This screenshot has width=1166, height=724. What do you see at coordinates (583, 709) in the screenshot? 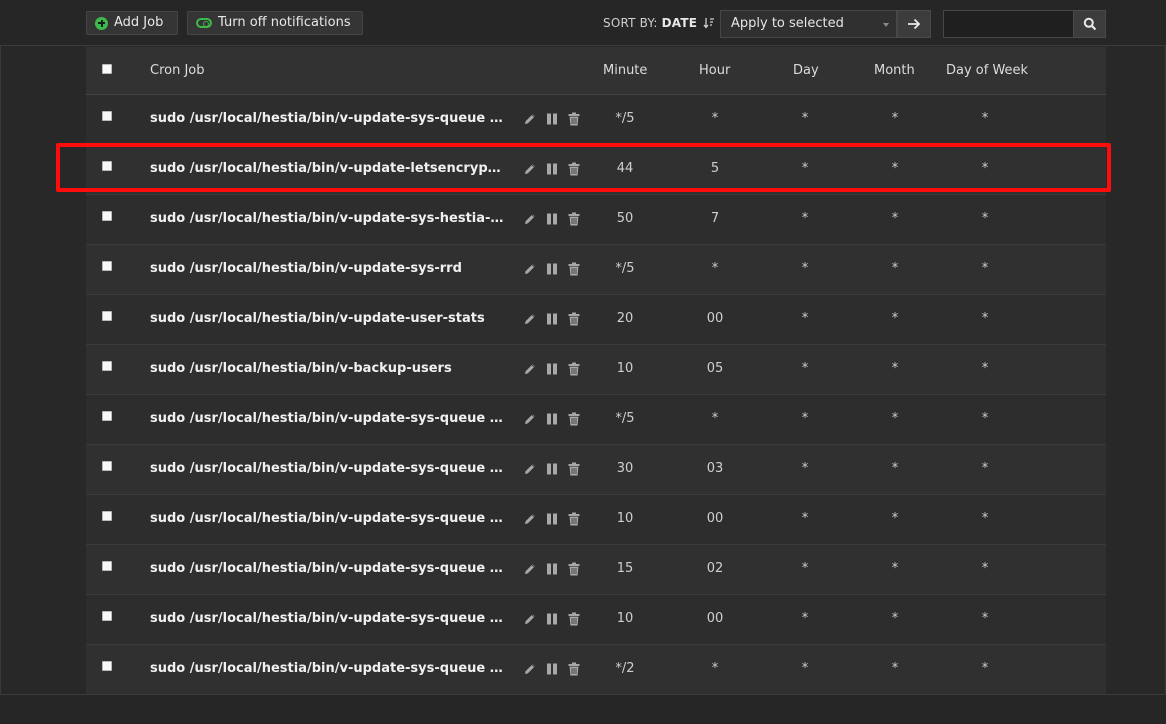
I see `footer-bar` at bounding box center [583, 709].